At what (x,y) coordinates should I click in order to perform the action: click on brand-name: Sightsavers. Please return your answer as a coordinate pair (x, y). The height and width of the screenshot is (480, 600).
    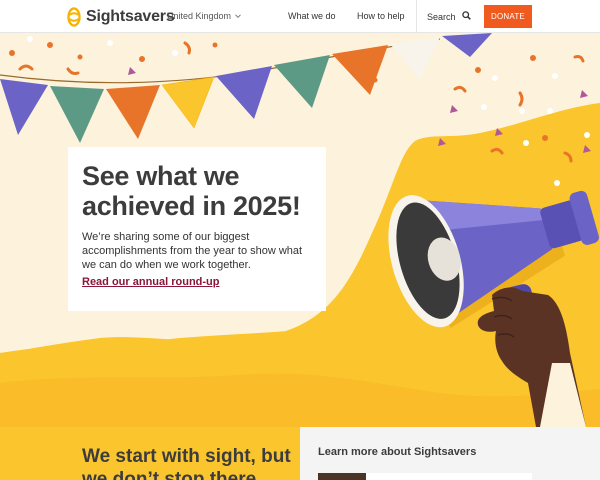
    Looking at the image, I should click on (130, 16).